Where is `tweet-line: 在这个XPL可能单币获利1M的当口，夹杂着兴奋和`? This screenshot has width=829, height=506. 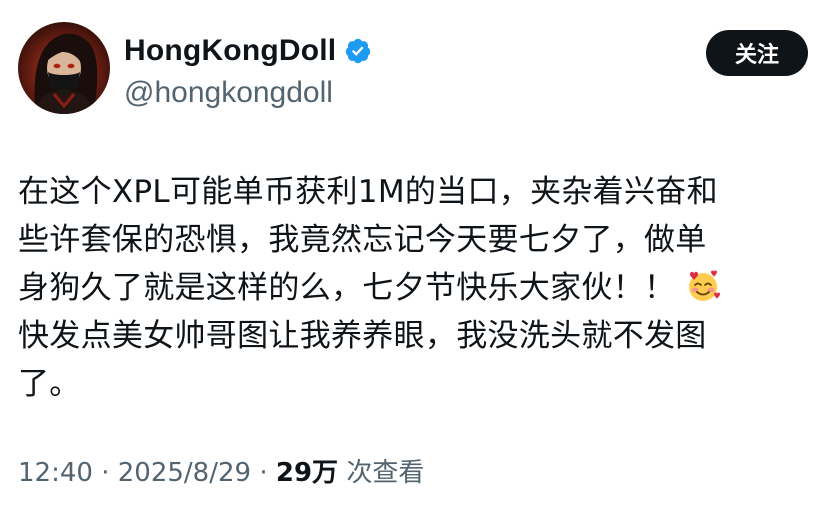
tweet-line: 在这个XPL可能单币获利1M的当口，夹杂着兴奋和 is located at coordinates (368, 192).